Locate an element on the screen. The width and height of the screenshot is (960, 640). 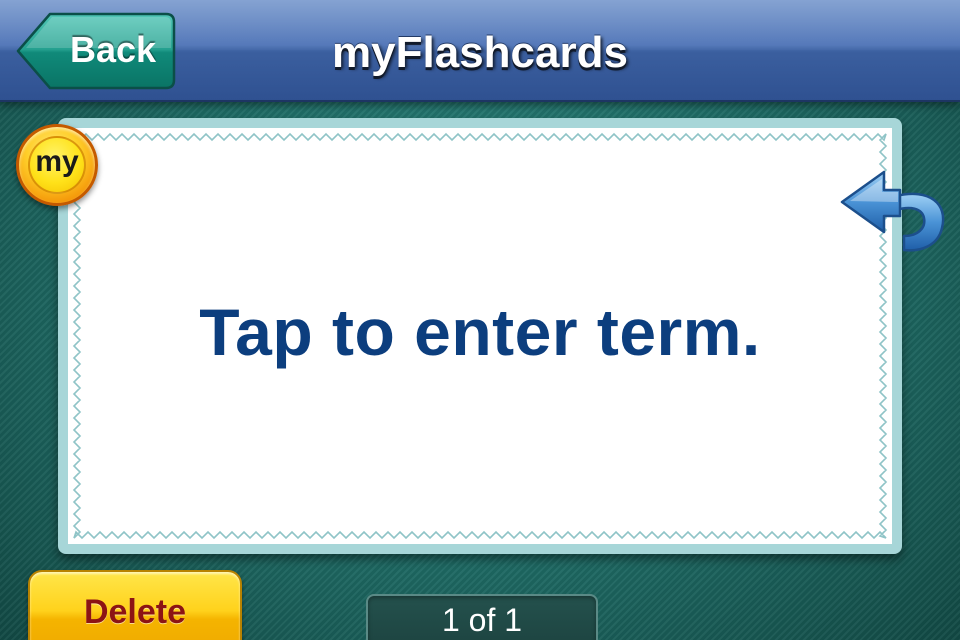
my-badge-icon: my is located at coordinates (57, 165).